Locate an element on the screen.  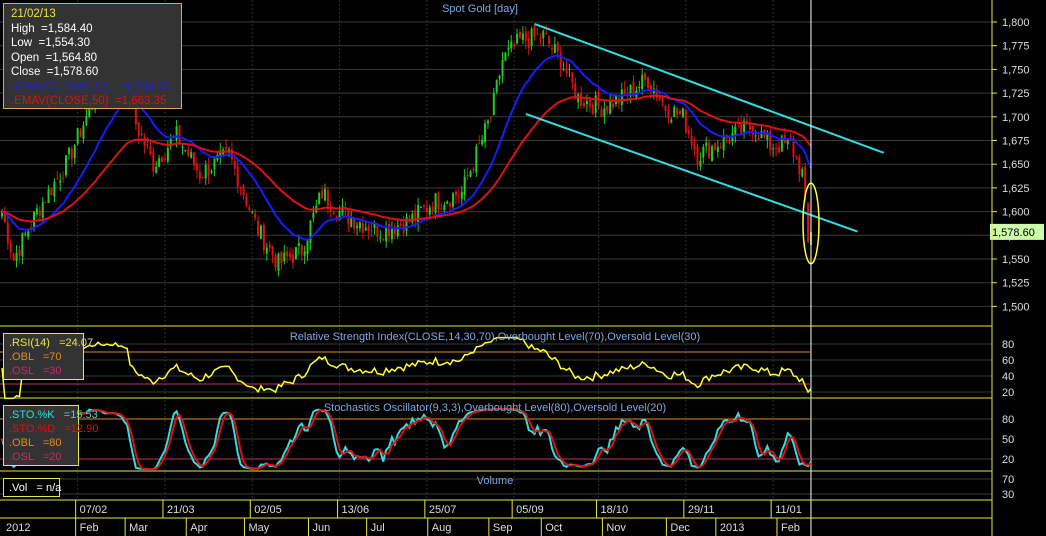
rsi-obl: .OBL =70 is located at coordinates (35, 357).